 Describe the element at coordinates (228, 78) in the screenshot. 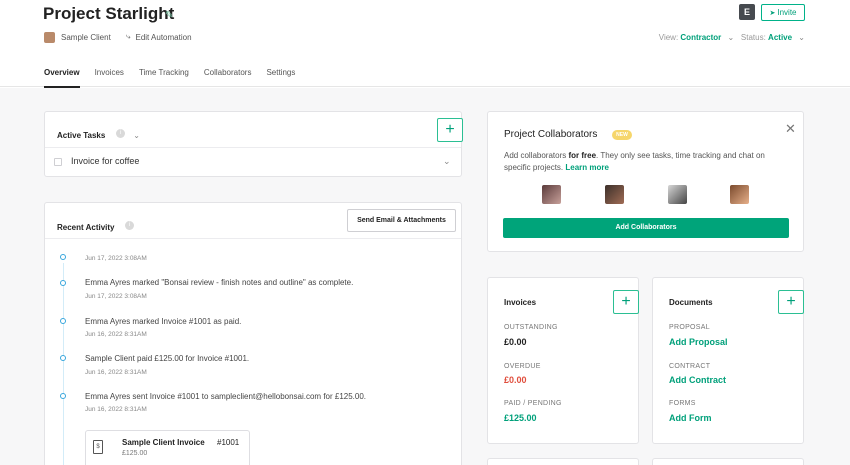

I see `tab-collaborators: Collaborators` at that location.